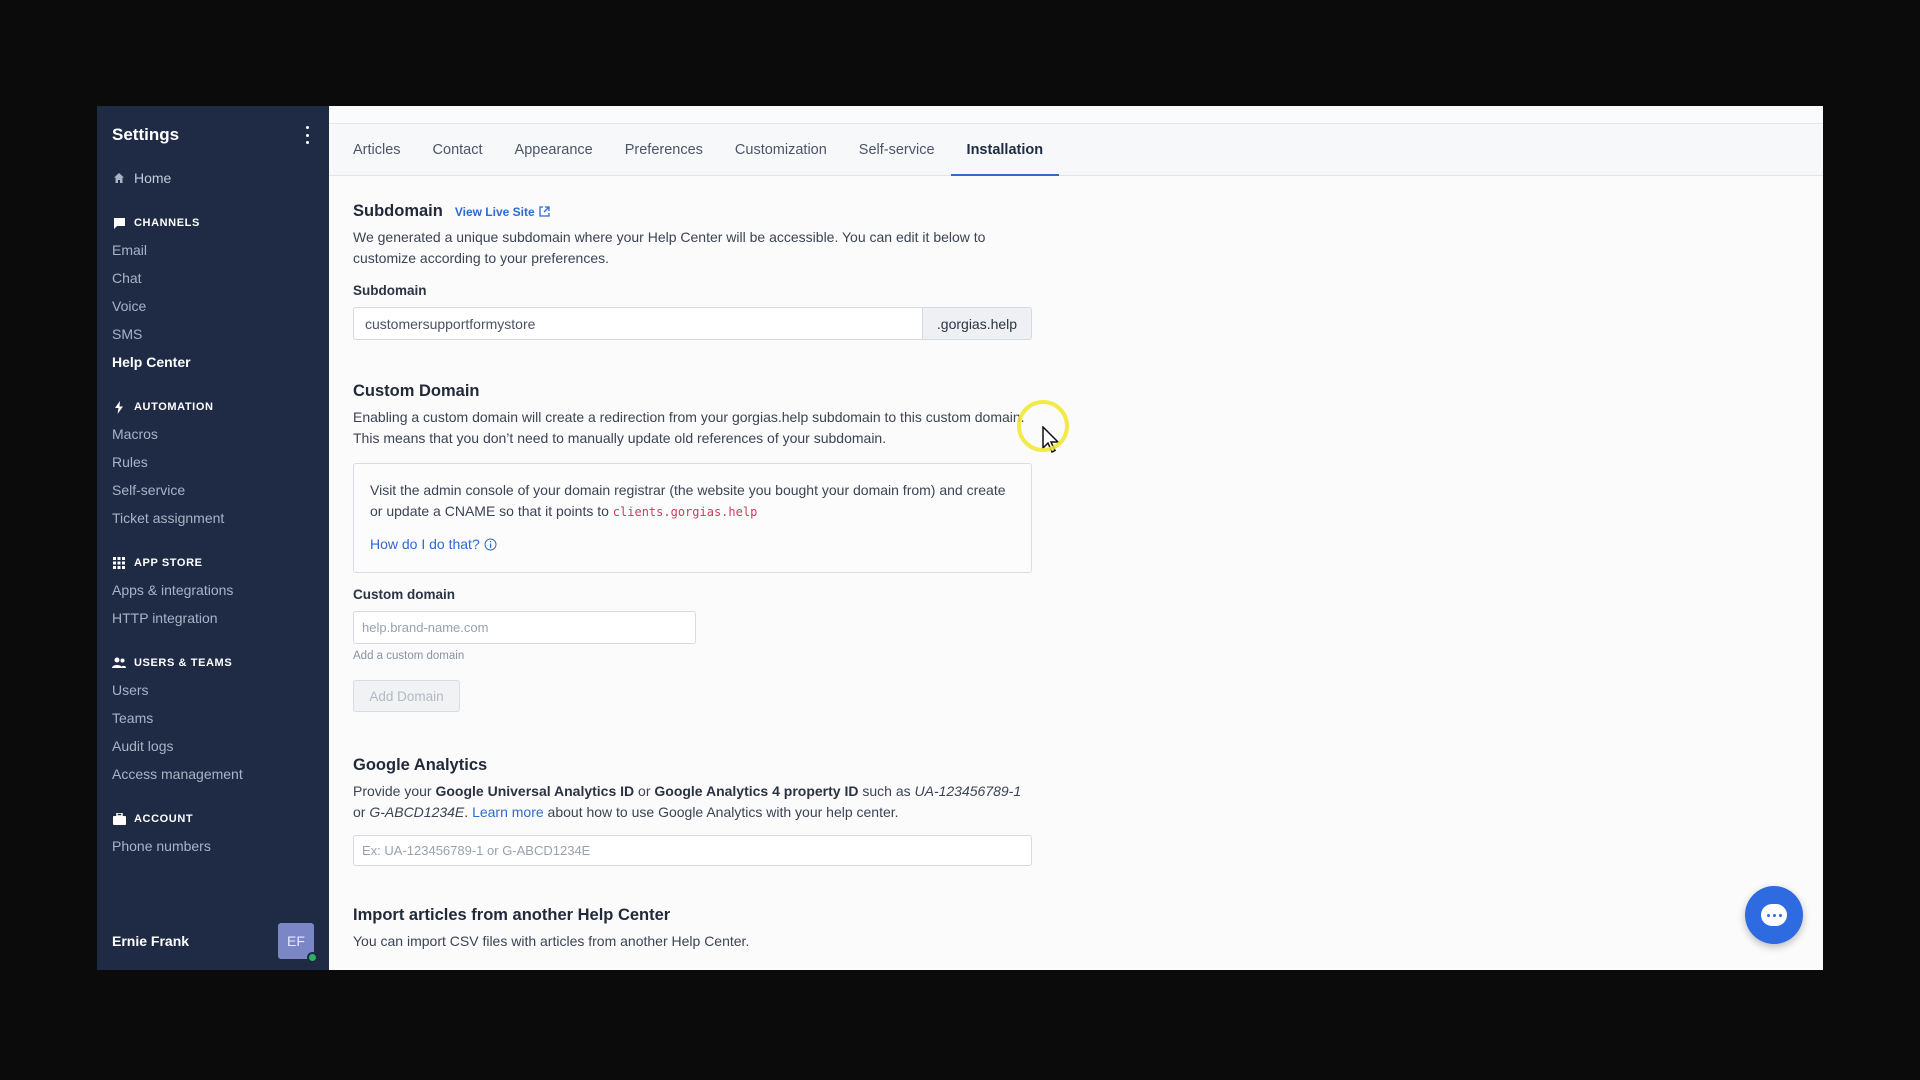 Image resolution: width=1920 pixels, height=1080 pixels. I want to click on mouse-cursor, so click(1043, 429).